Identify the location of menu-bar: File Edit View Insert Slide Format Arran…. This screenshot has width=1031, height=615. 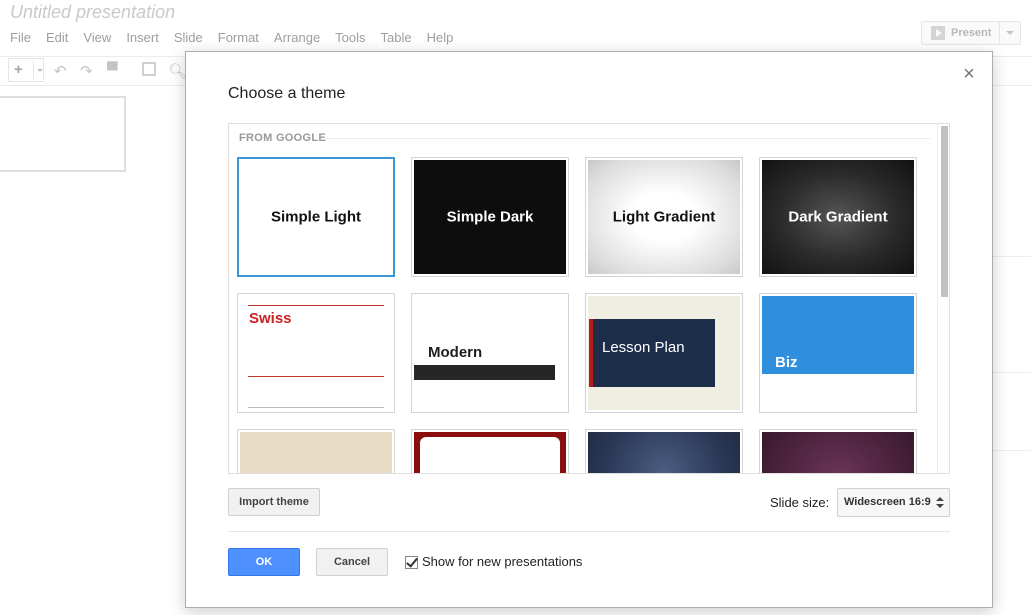
(239, 38).